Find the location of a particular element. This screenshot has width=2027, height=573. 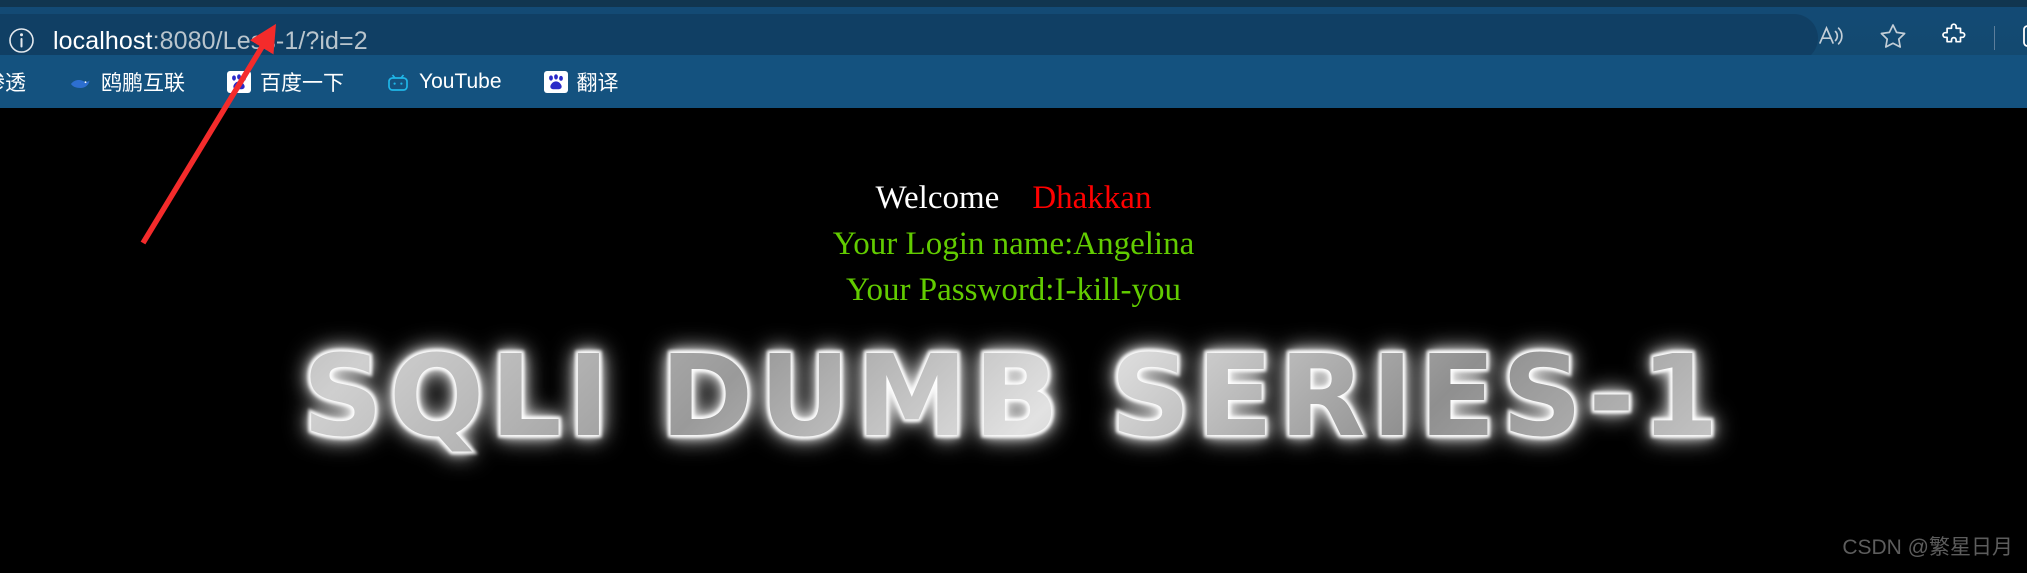

baidu-icon is located at coordinates (239, 82).